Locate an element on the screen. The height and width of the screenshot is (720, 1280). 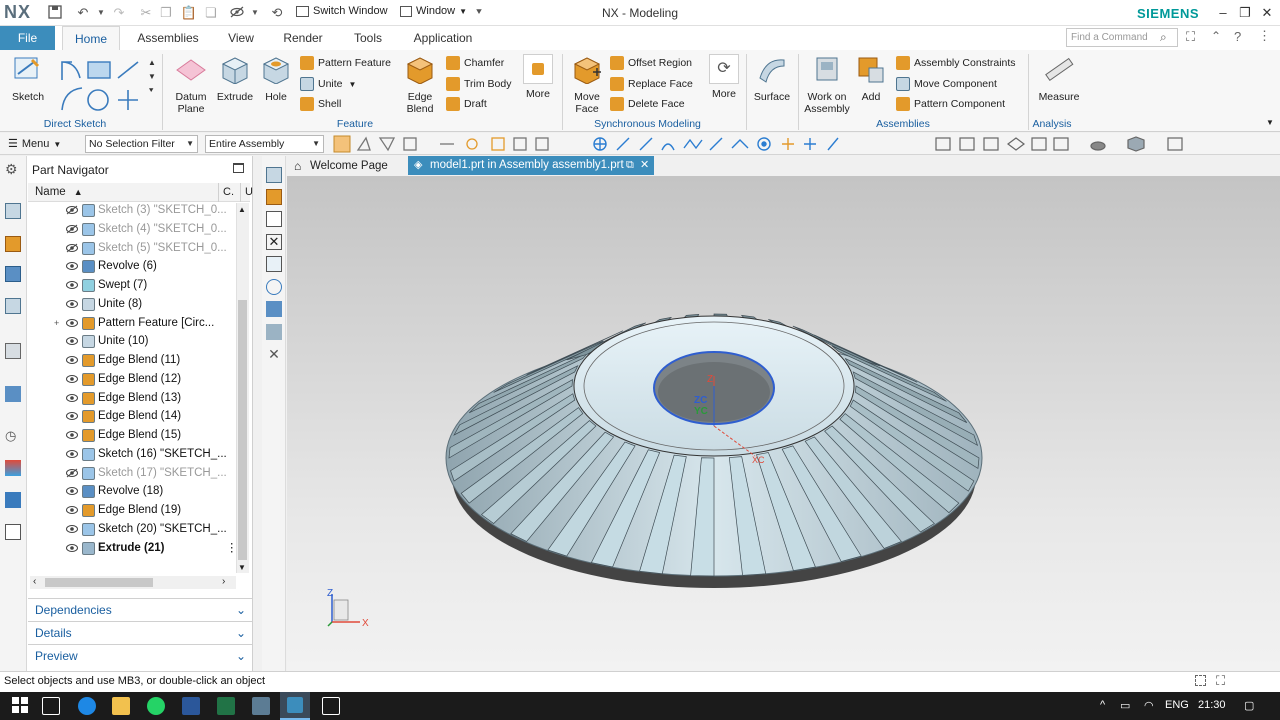
sync-more-button: ⟳ More is located at coordinates (724, 77).